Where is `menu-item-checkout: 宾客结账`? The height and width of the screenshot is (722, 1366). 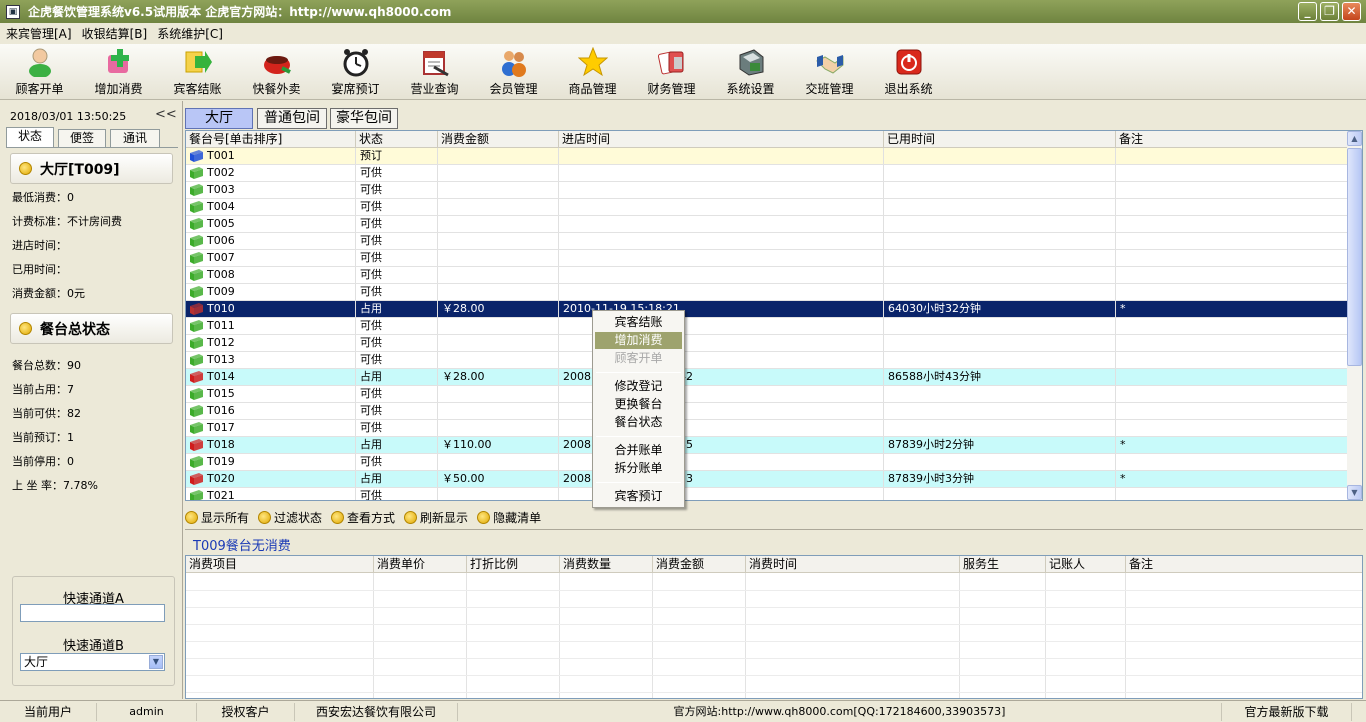
menu-item-checkout: 宾客结账 is located at coordinates (638, 322).